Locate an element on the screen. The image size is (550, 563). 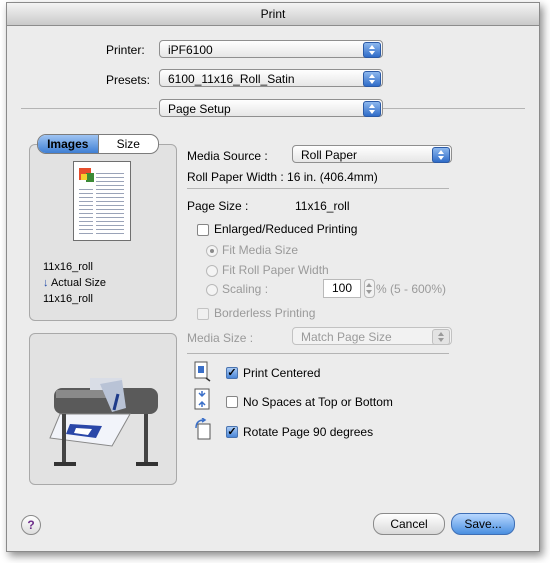
scaling-label: Scaling : is located at coordinates (245, 289).